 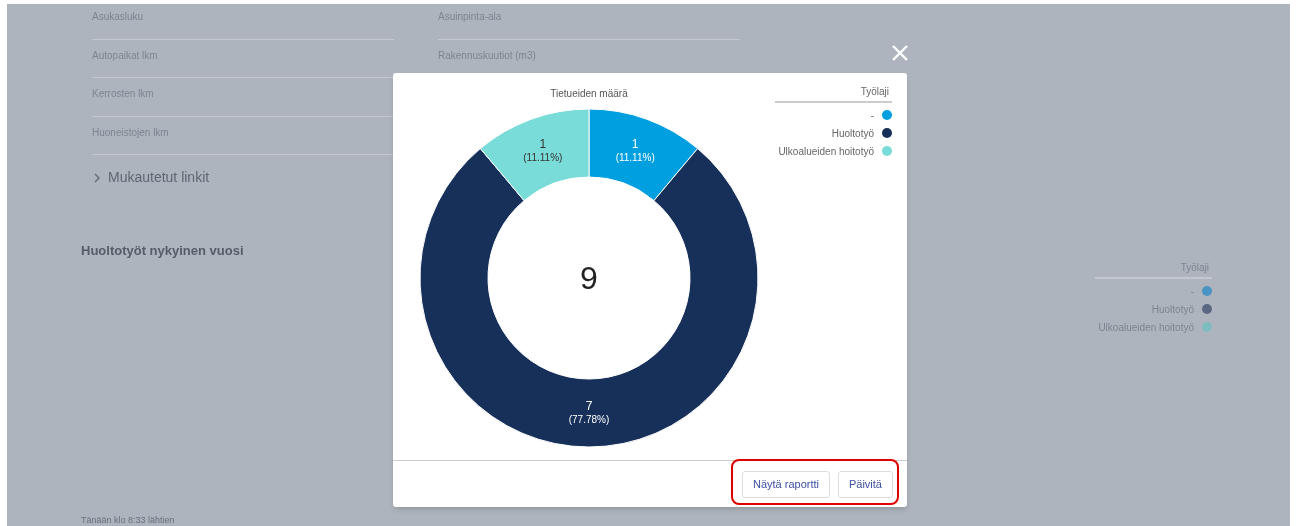 What do you see at coordinates (589, 278) in the screenshot?
I see `total-count: 9` at bounding box center [589, 278].